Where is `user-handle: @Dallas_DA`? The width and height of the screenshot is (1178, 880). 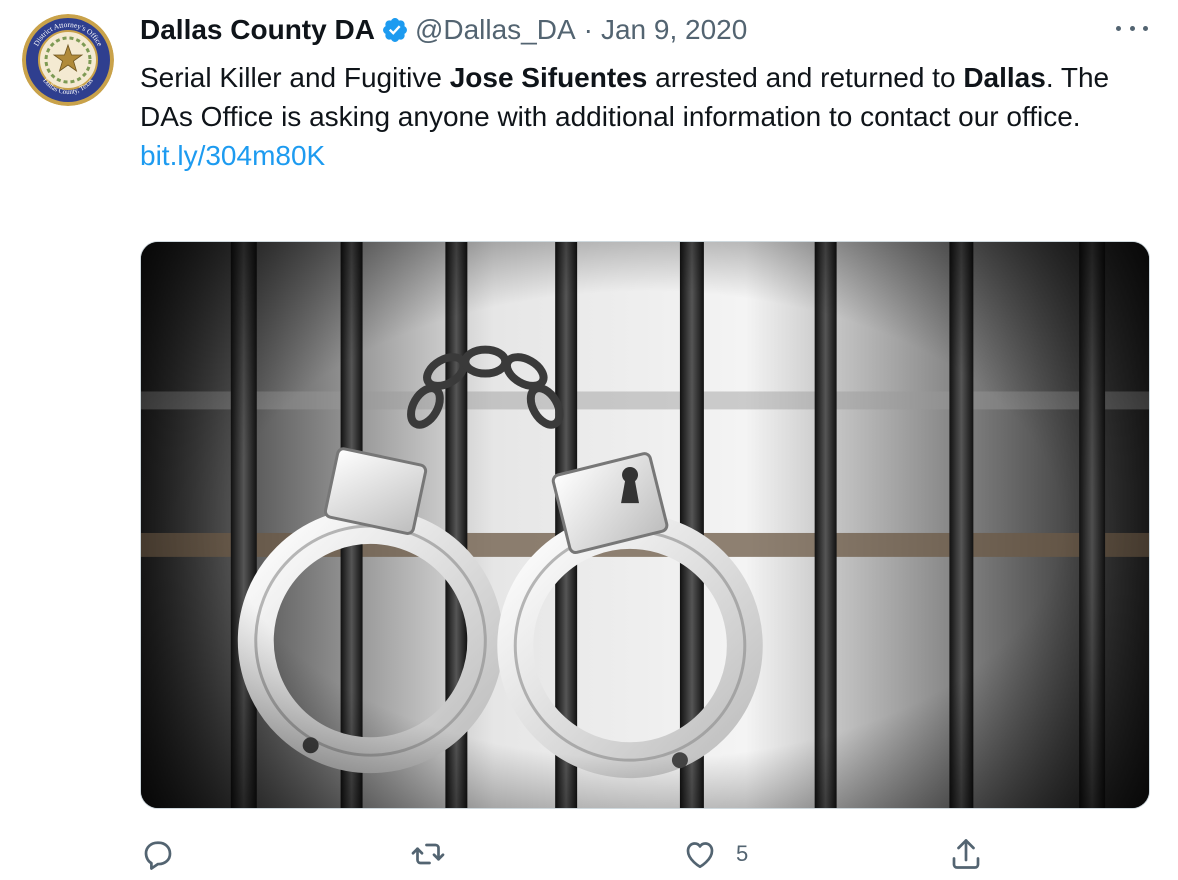 user-handle: @Dallas_DA is located at coordinates (495, 30).